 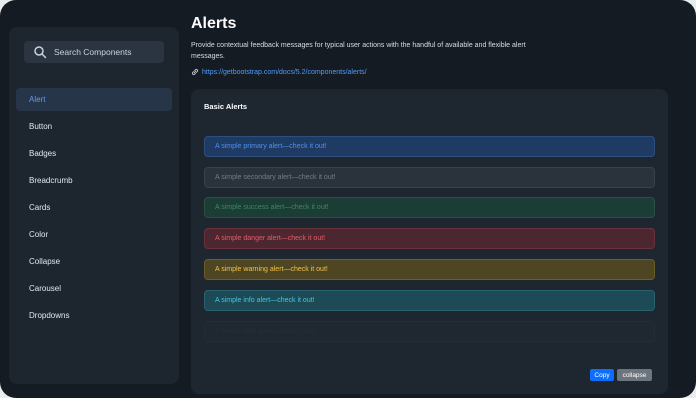 I want to click on sidebar-item-collapse: Collapse, so click(x=94, y=261).